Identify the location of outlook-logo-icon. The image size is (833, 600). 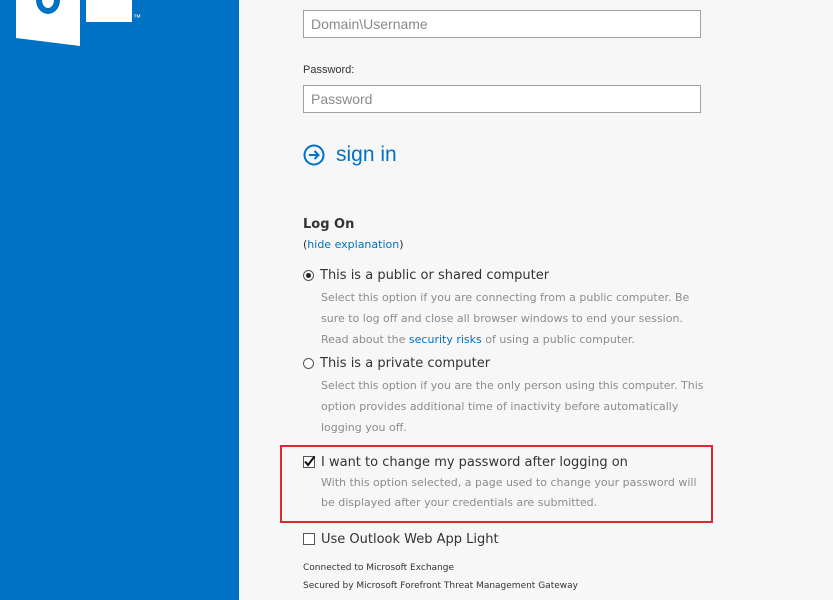
(74, 23).